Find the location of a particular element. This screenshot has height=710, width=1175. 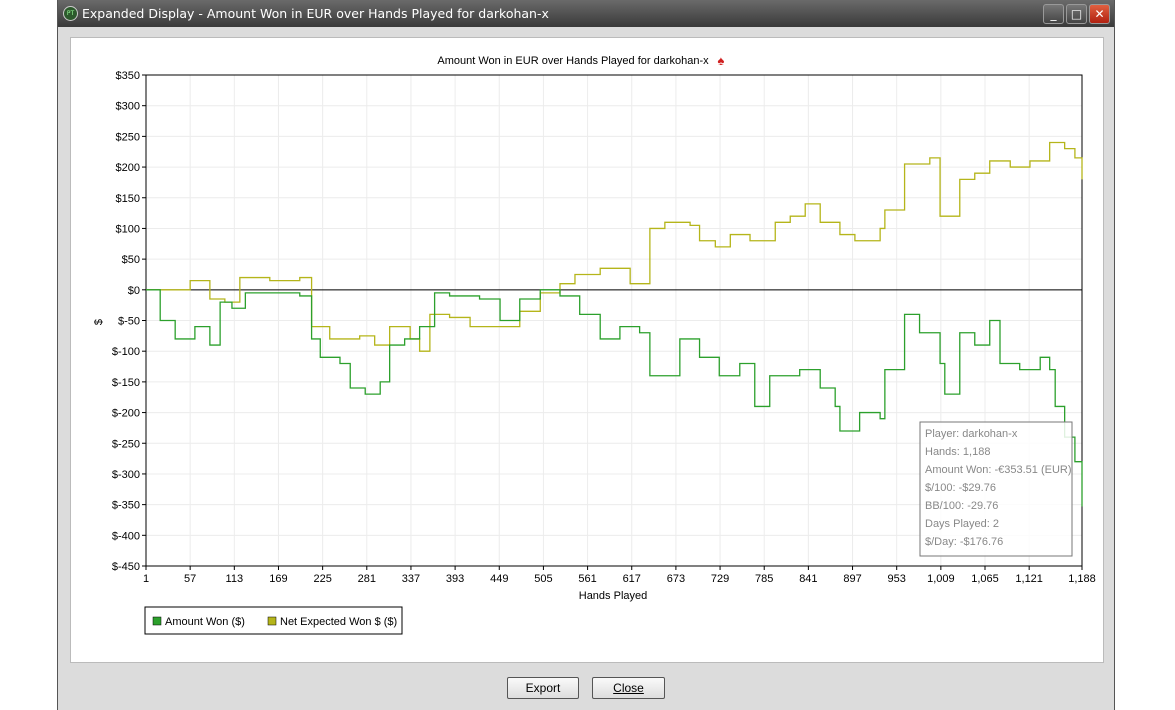

spade-icon: ♠ is located at coordinates (721, 60).